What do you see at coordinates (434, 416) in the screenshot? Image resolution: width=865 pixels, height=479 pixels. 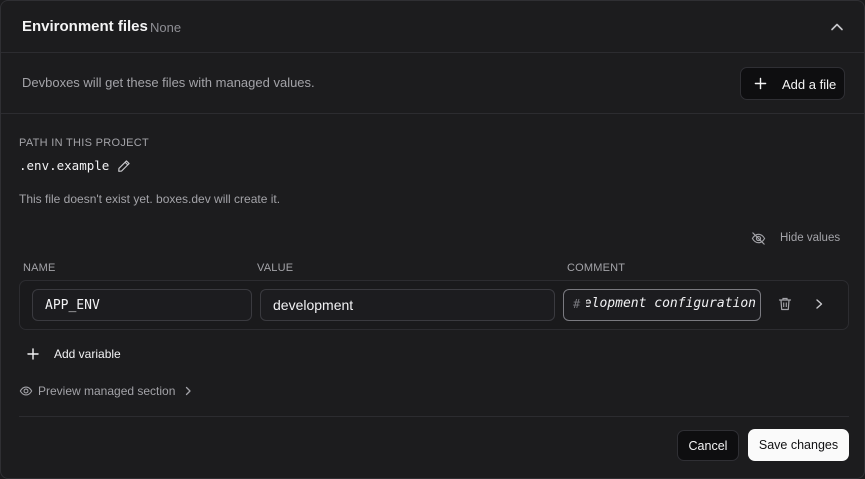 I see `footer-divider` at bounding box center [434, 416].